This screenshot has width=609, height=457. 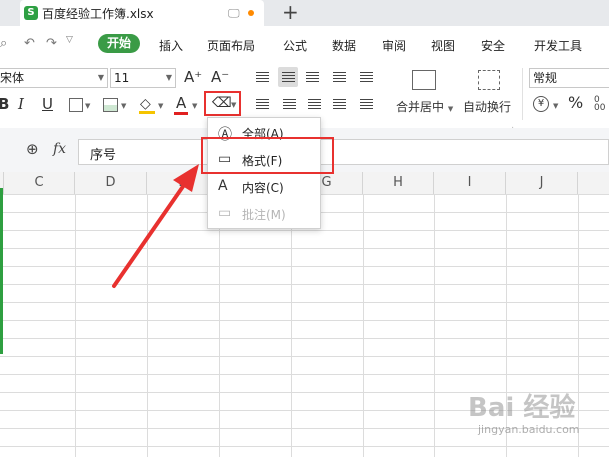 I want to click on clear-contents-label: 内容(C), so click(x=263, y=188).